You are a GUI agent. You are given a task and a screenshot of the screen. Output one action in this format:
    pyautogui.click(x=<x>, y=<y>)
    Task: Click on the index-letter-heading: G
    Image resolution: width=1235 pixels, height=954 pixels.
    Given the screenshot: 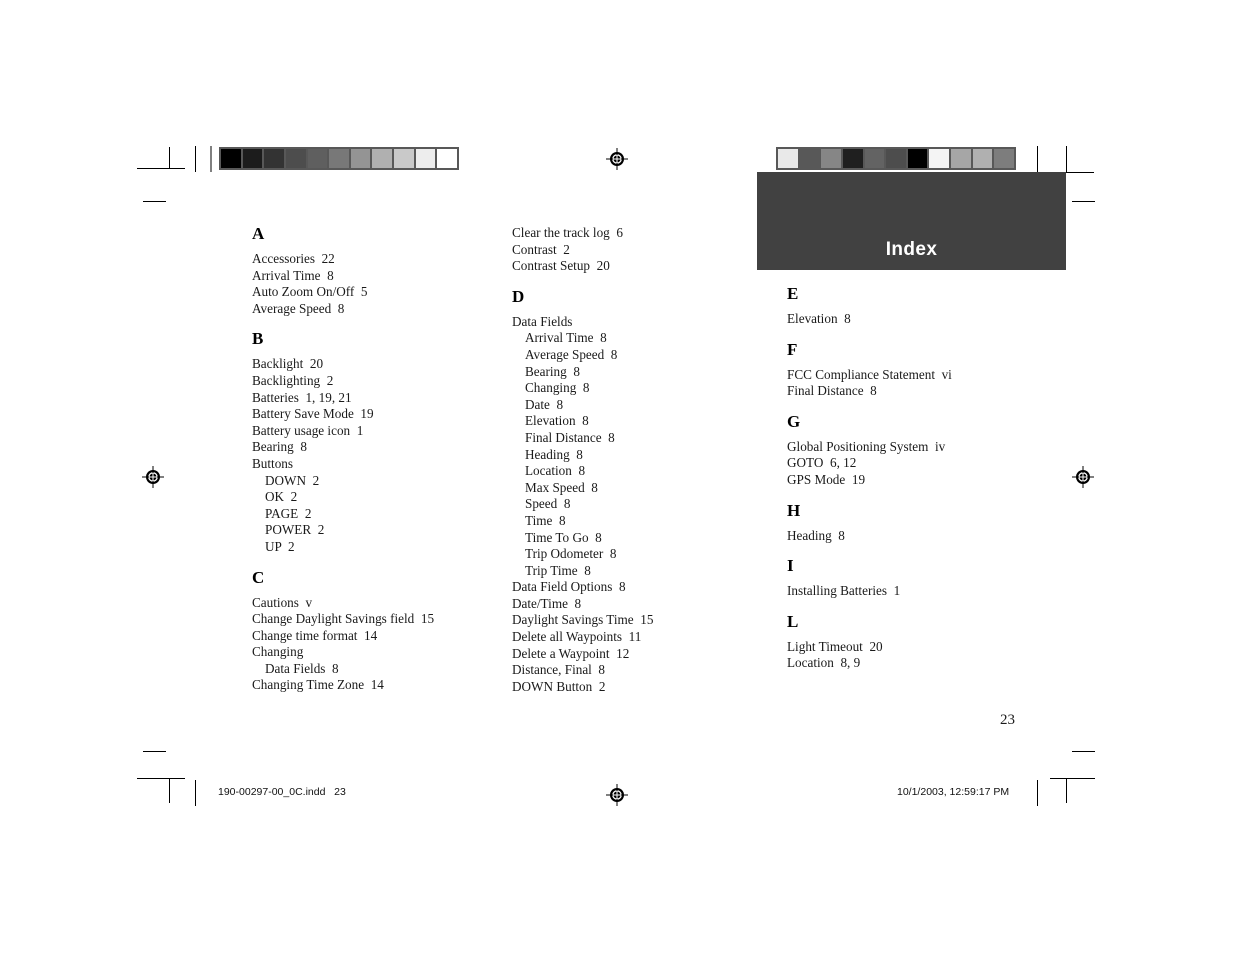 What is the action you would take?
    pyautogui.click(x=794, y=421)
    